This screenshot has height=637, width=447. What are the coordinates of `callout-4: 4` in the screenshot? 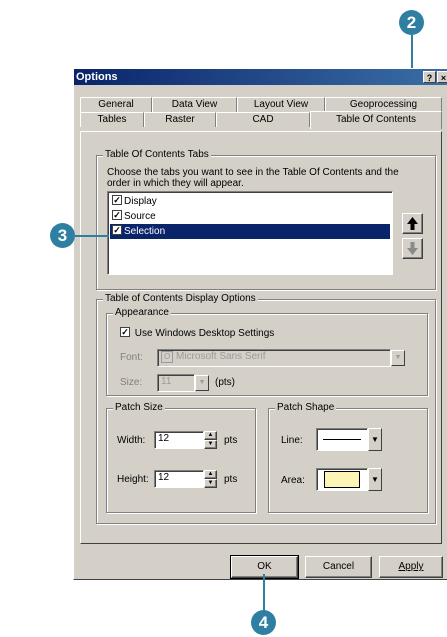 It's located at (263, 622).